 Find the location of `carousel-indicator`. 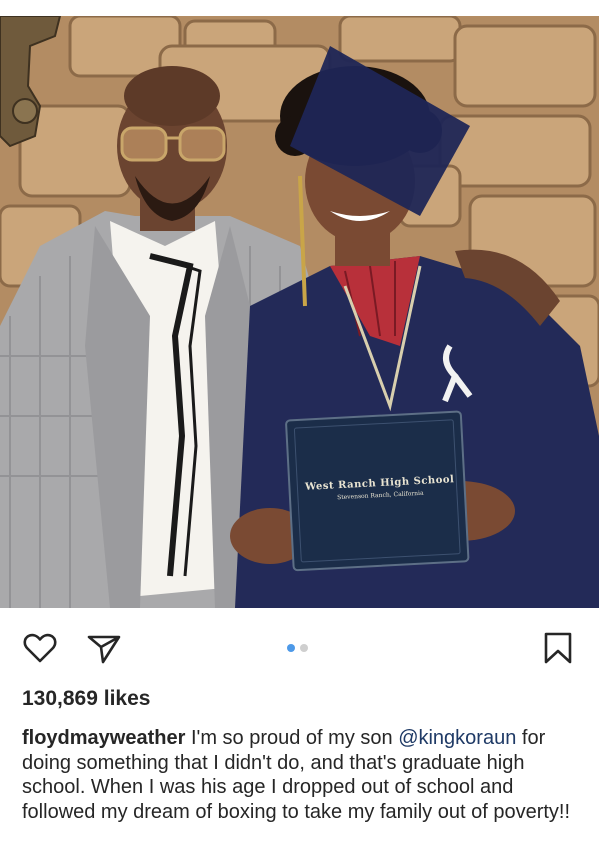

carousel-indicator is located at coordinates (297, 649).